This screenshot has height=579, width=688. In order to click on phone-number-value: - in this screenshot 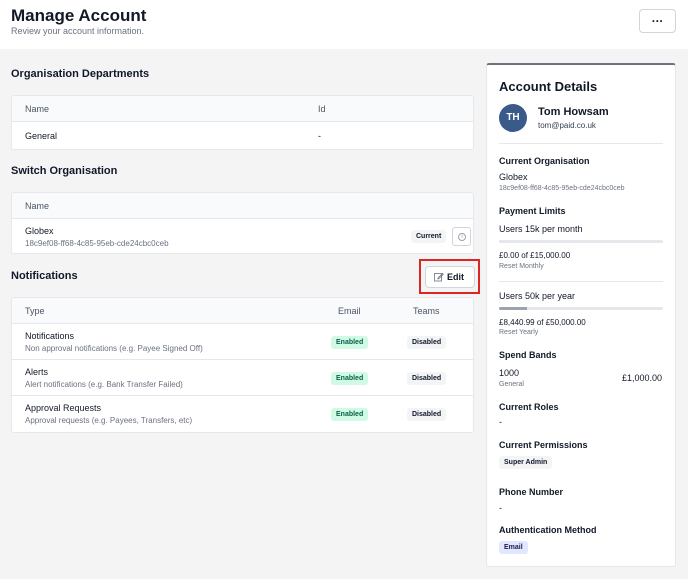, I will do `click(500, 508)`.